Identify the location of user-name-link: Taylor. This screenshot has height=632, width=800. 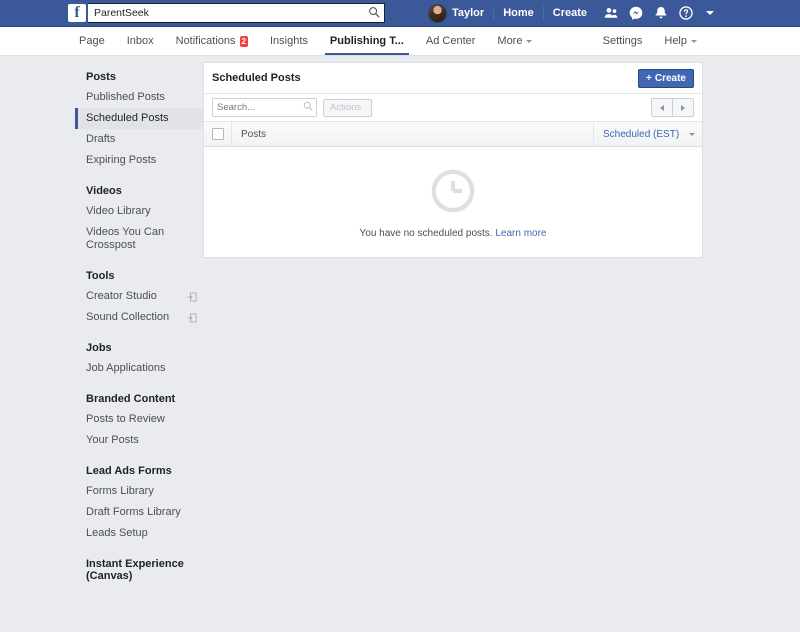
(473, 13).